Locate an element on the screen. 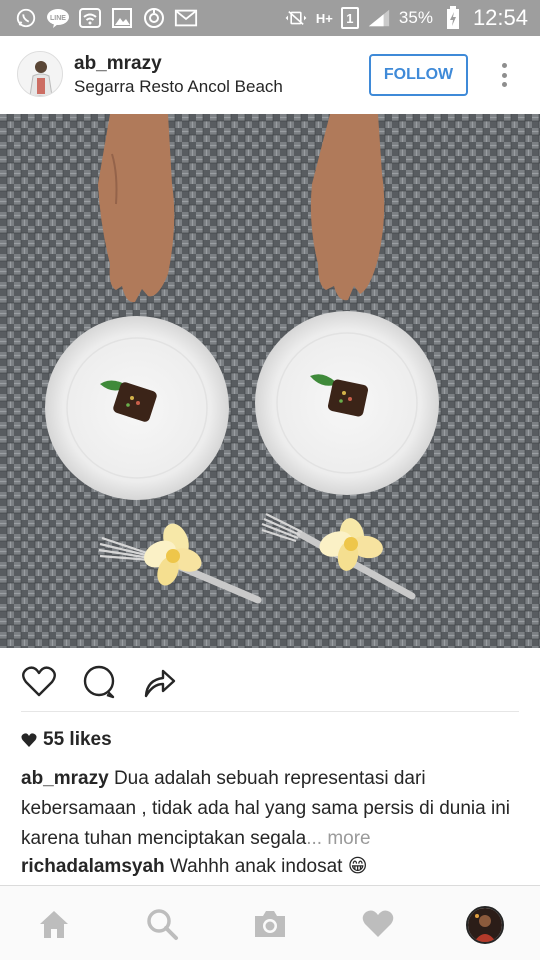 This screenshot has width=540, height=960. clock: 12:54 is located at coordinates (500, 17).